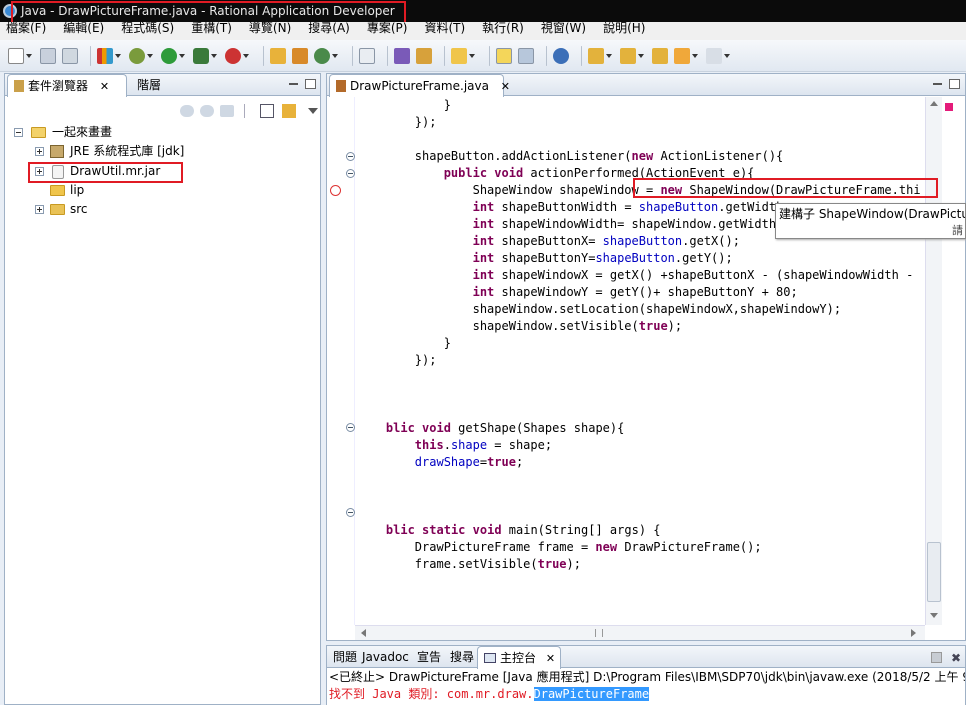  I want to click on outline-icon, so click(367, 55).